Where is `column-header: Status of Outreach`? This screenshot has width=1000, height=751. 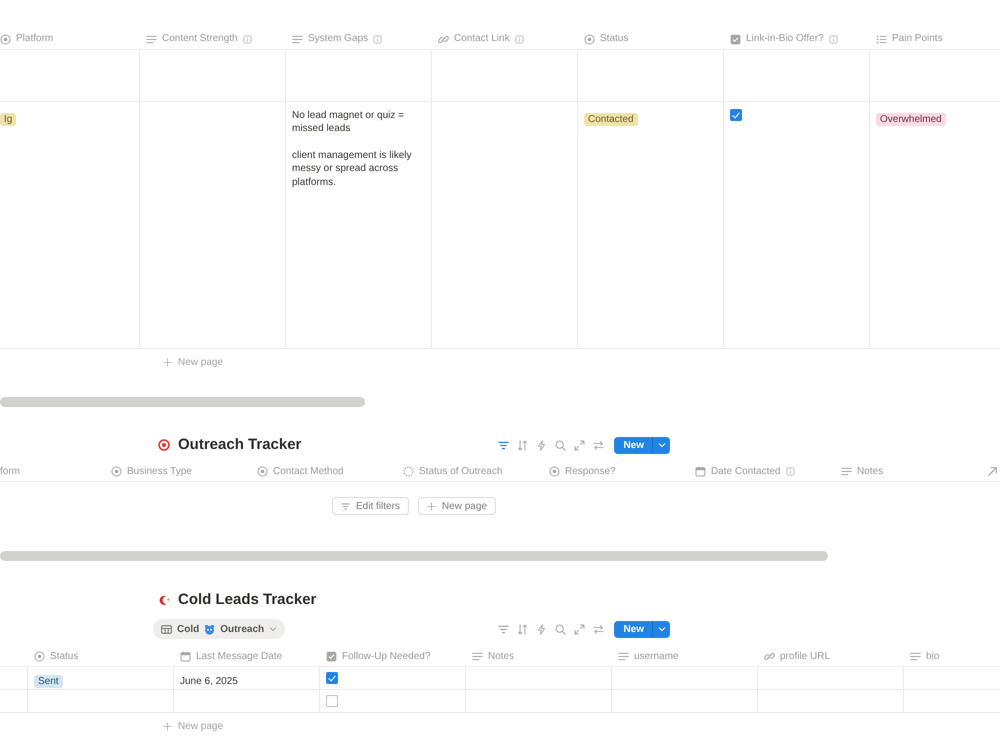
column-header: Status of Outreach is located at coordinates (460, 472).